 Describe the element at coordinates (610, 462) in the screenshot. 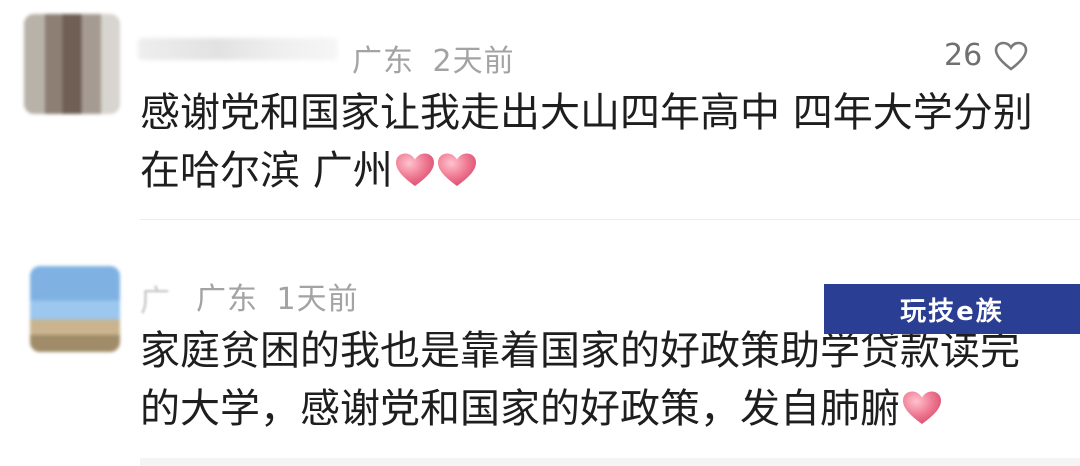

I see `bottom-divider` at that location.